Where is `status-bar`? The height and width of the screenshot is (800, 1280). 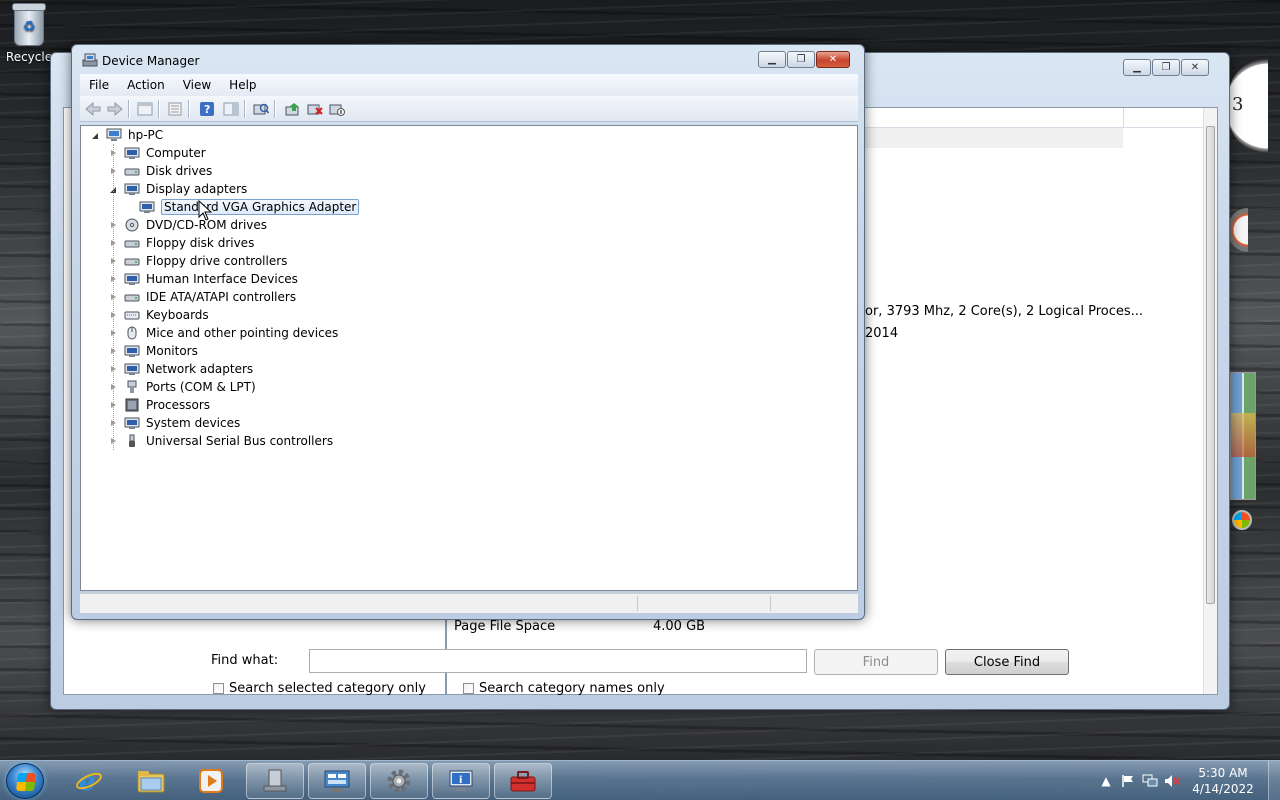
status-bar is located at coordinates (469, 603).